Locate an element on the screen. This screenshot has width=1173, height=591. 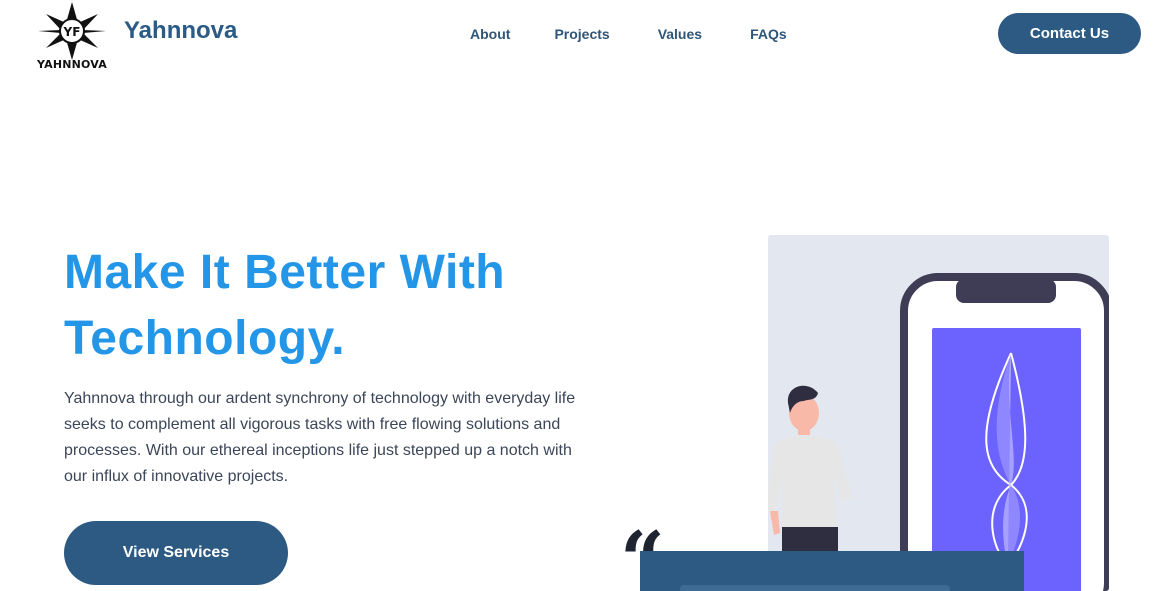
contact-us-button: Contact Us is located at coordinates (1069, 33).